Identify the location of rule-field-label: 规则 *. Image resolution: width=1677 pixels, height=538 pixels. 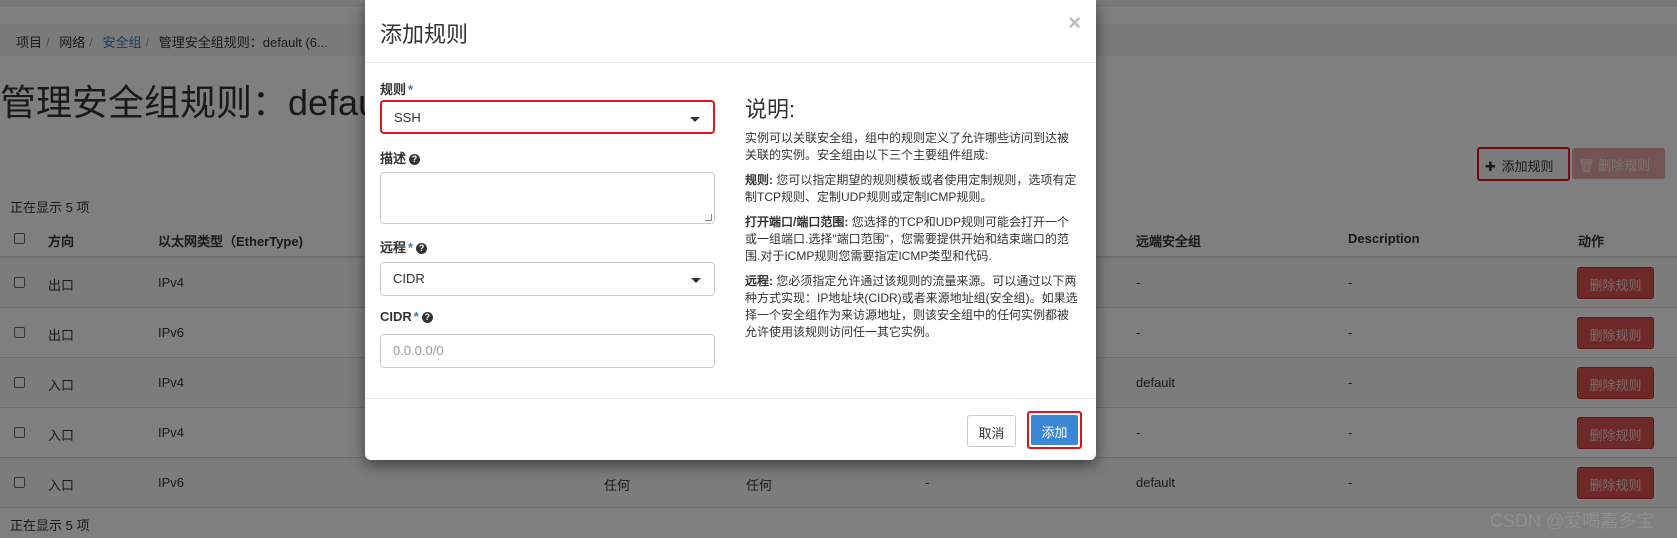
(396, 88).